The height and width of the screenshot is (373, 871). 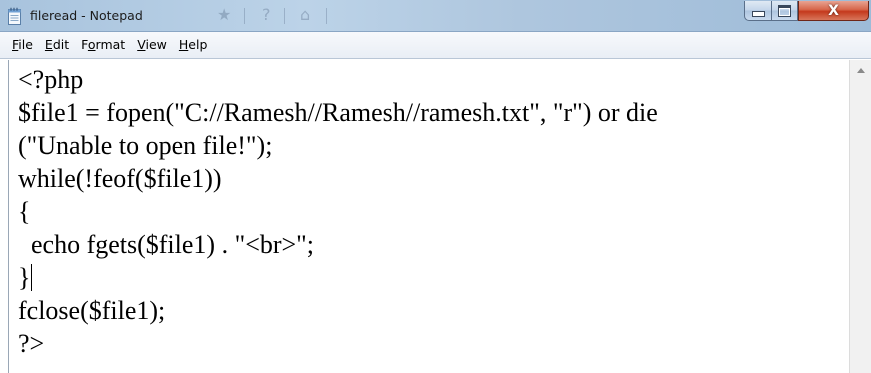 What do you see at coordinates (758, 13) in the screenshot?
I see `minimize-icon` at bounding box center [758, 13].